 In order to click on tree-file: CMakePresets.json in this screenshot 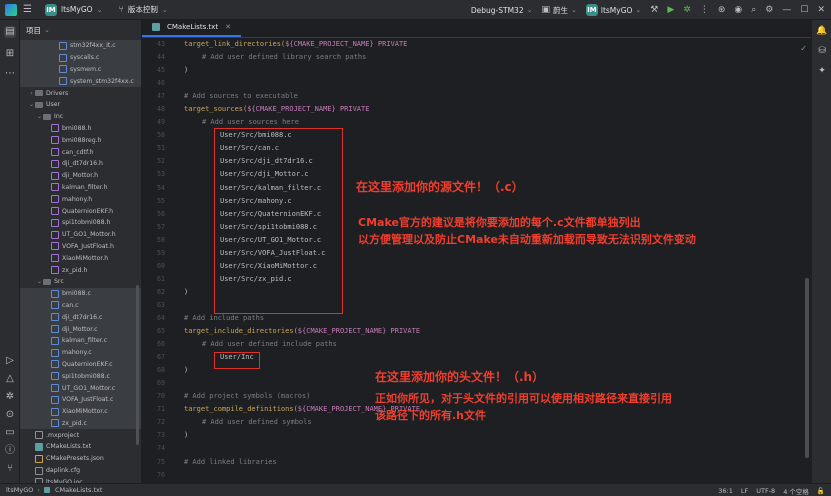, I will do `click(80, 459)`.